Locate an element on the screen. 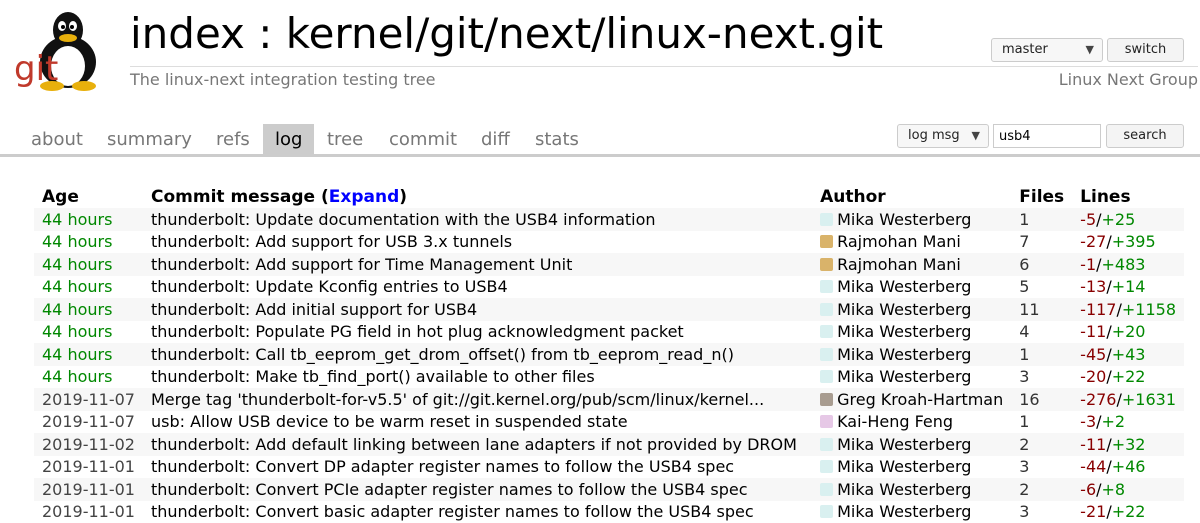  switch-button: switch is located at coordinates (1145, 50).